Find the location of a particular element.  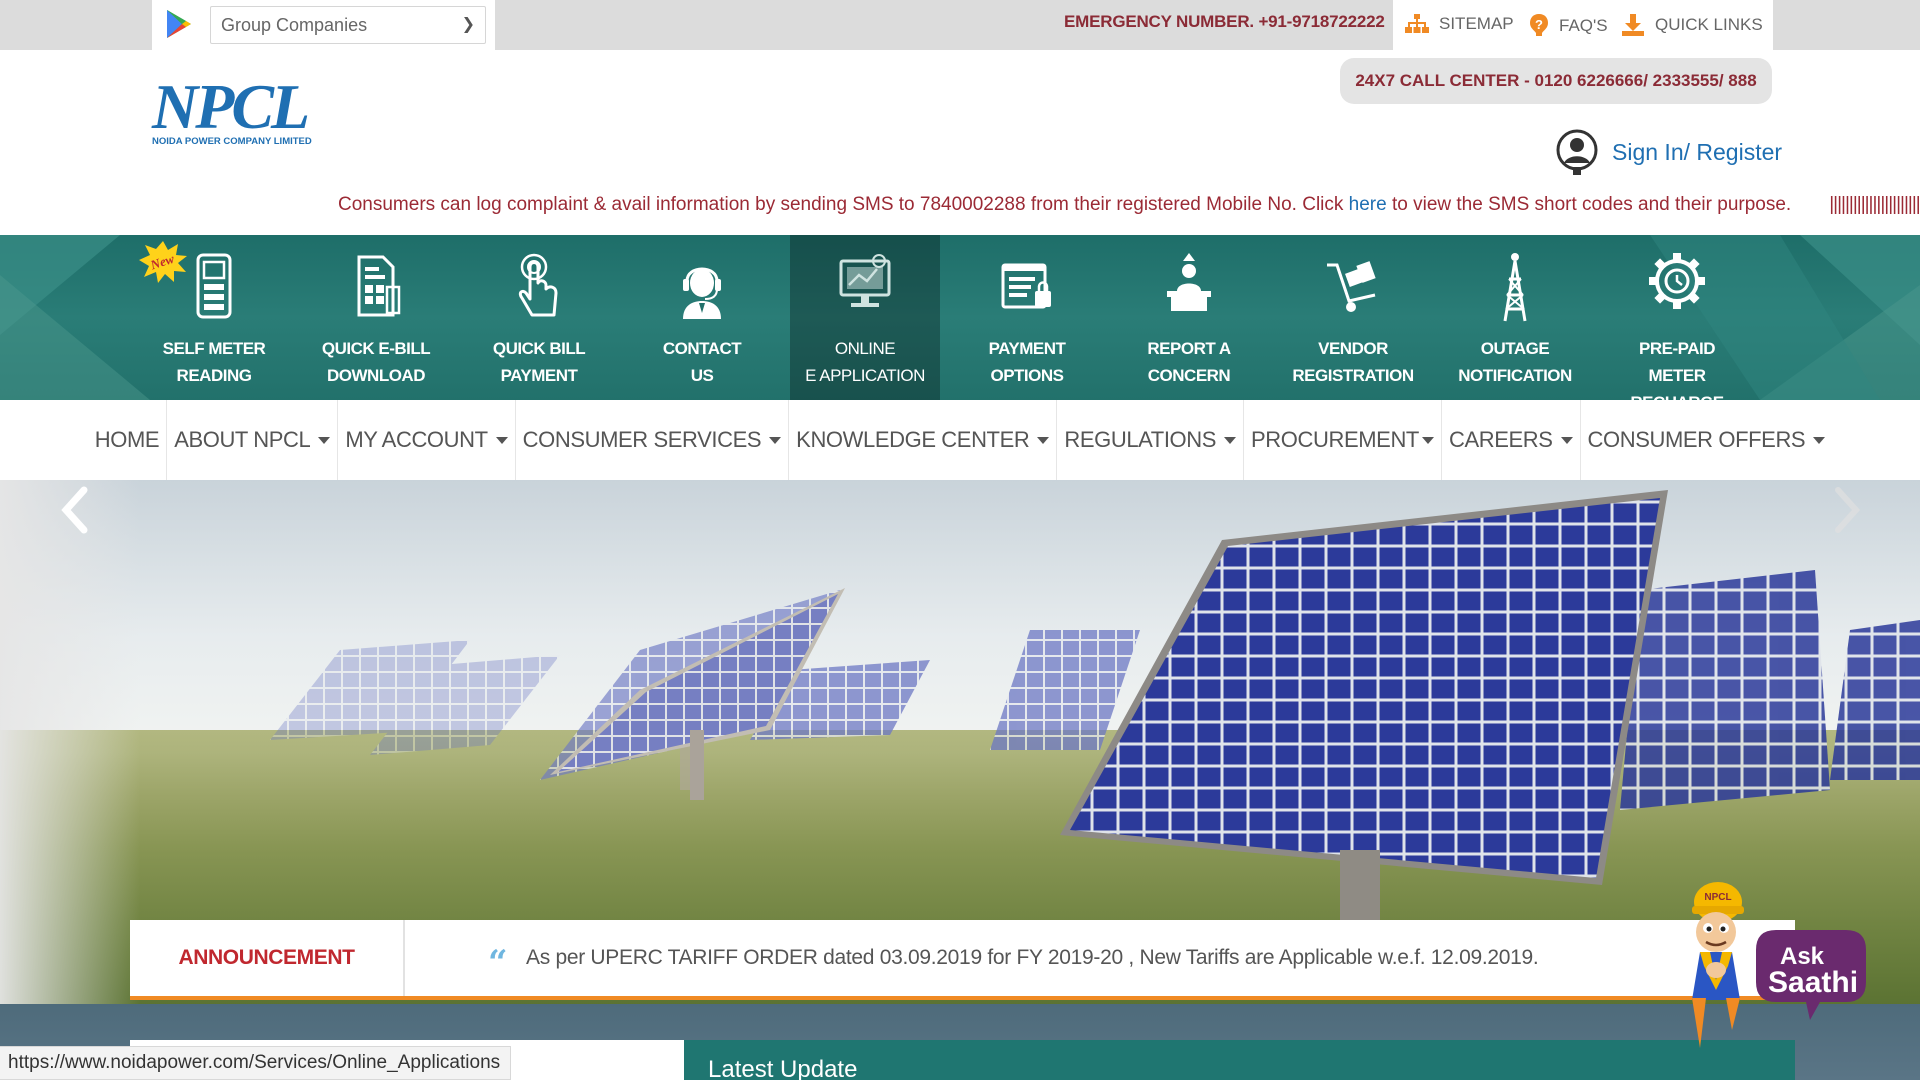

npcl-logo: NPCL NOIDA POWER COMPANY LIMITED is located at coordinates (237, 114).